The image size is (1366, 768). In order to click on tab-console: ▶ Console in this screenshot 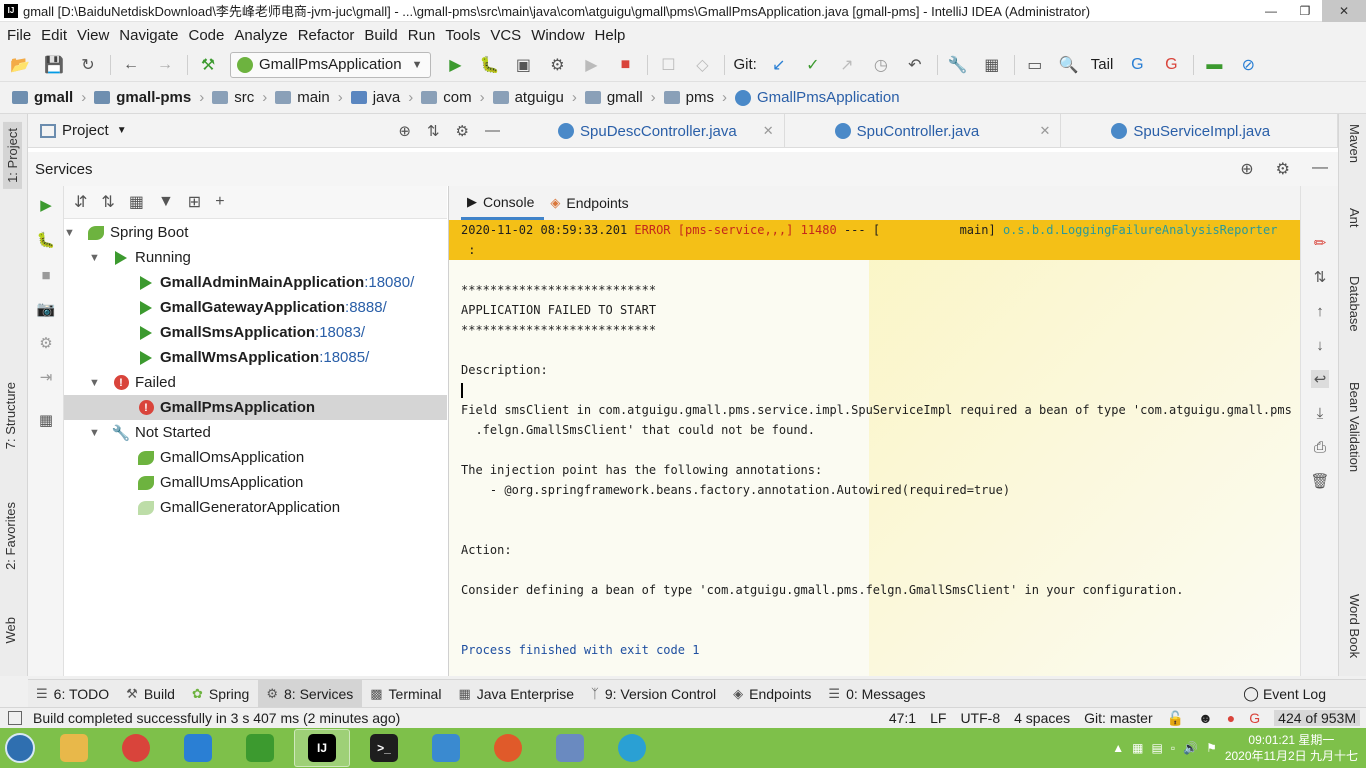, I will do `click(503, 203)`.